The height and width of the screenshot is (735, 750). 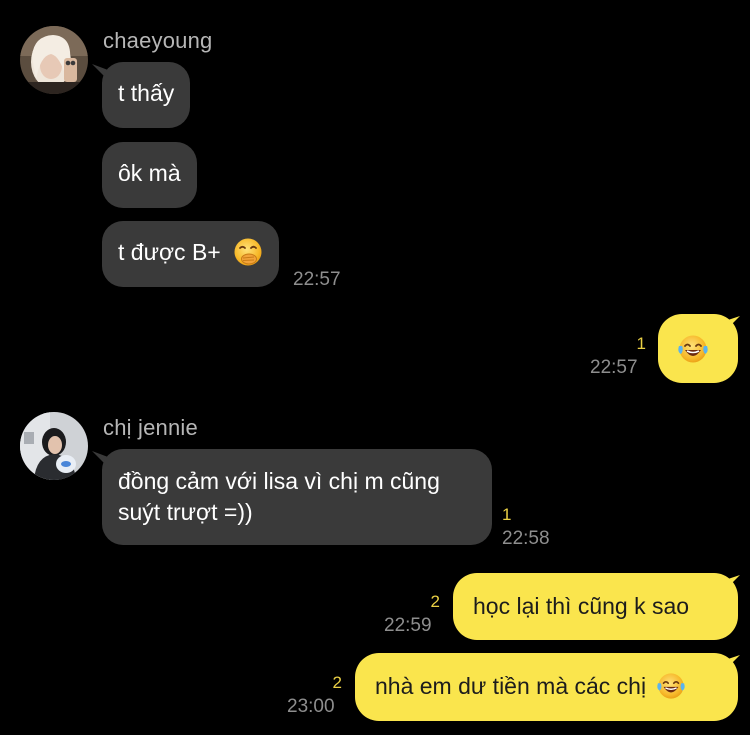 I want to click on sender-name: chaeyoung, so click(x=158, y=40).